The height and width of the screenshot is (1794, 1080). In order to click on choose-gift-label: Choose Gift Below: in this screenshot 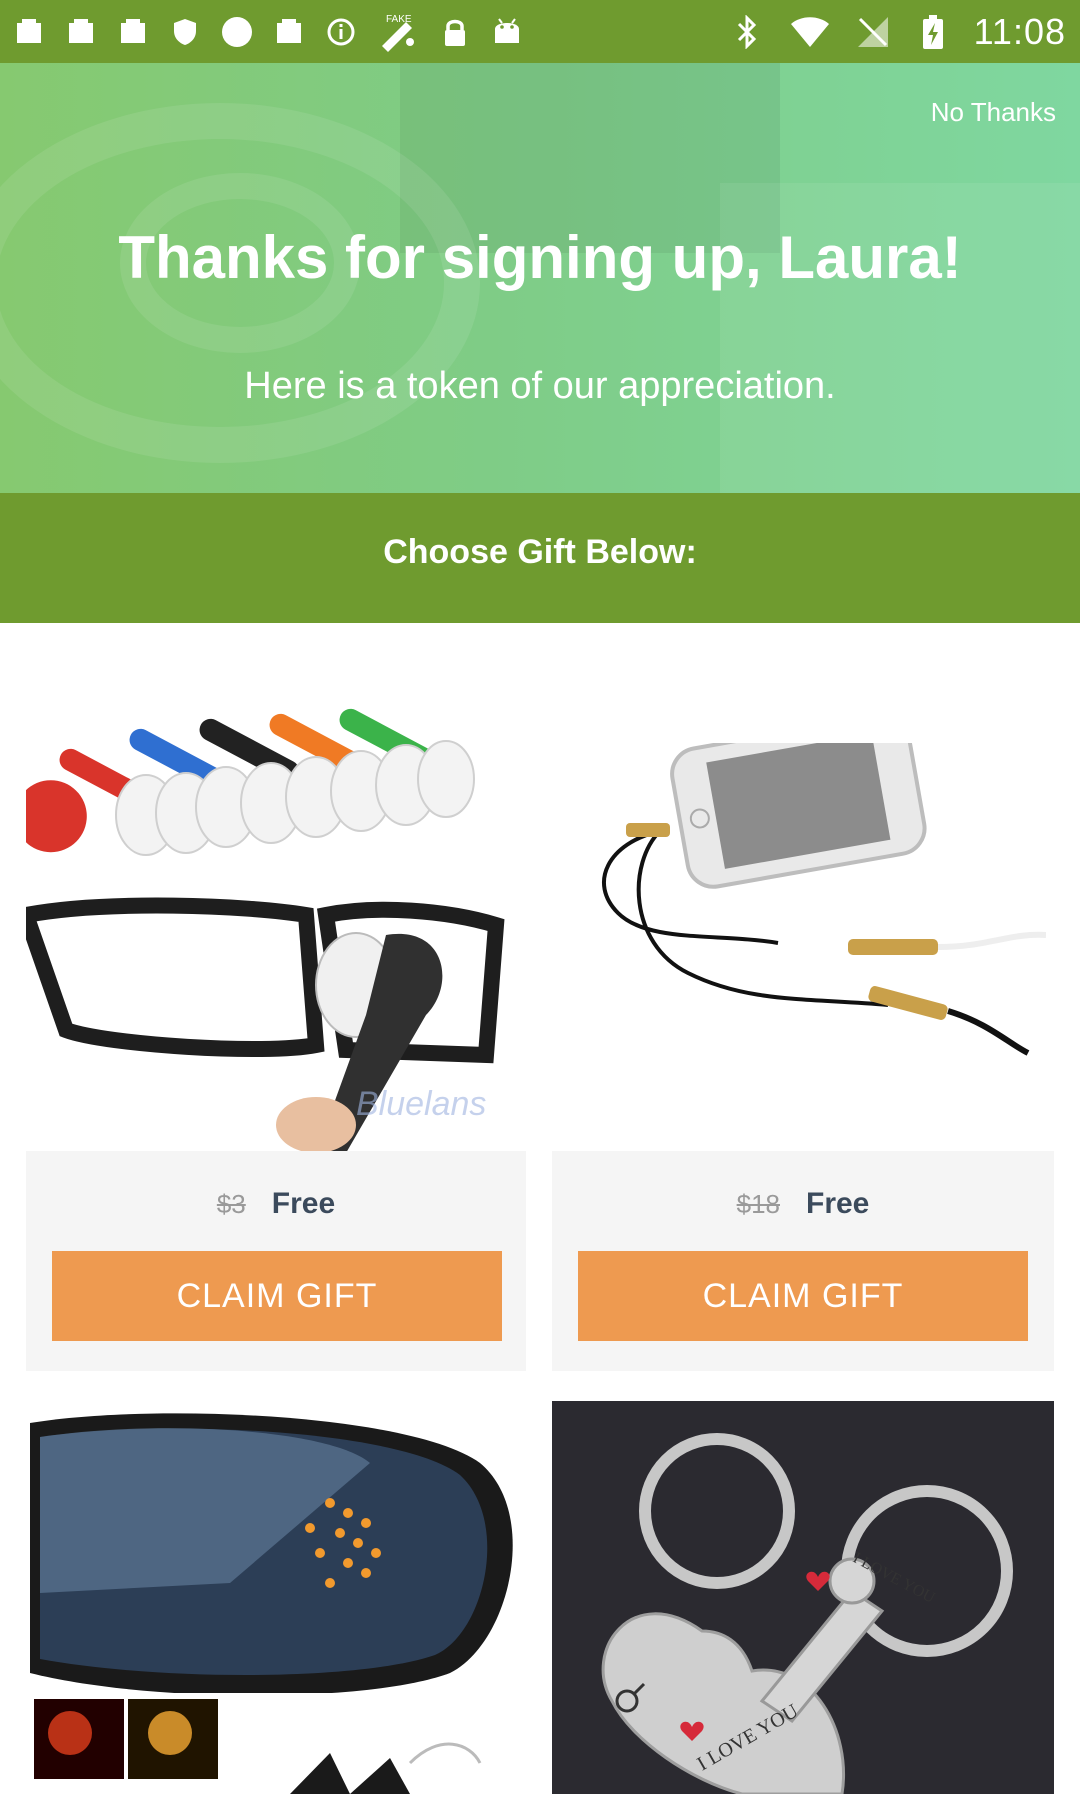, I will do `click(540, 552)`.